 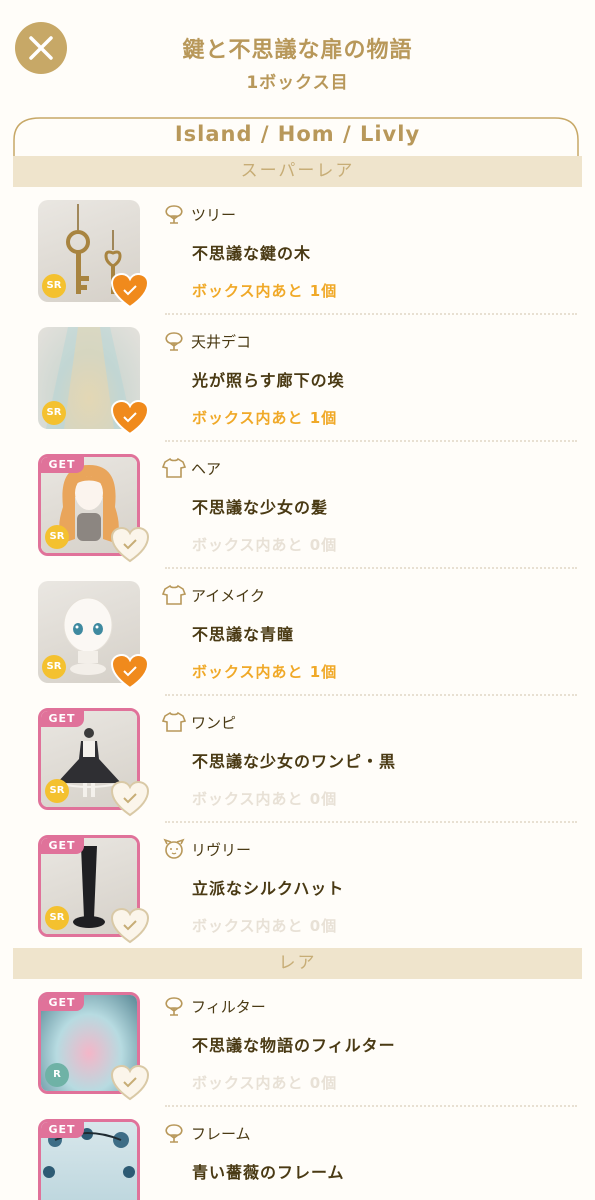 What do you see at coordinates (297, 963) in the screenshot?
I see `section-header-rare: レア` at bounding box center [297, 963].